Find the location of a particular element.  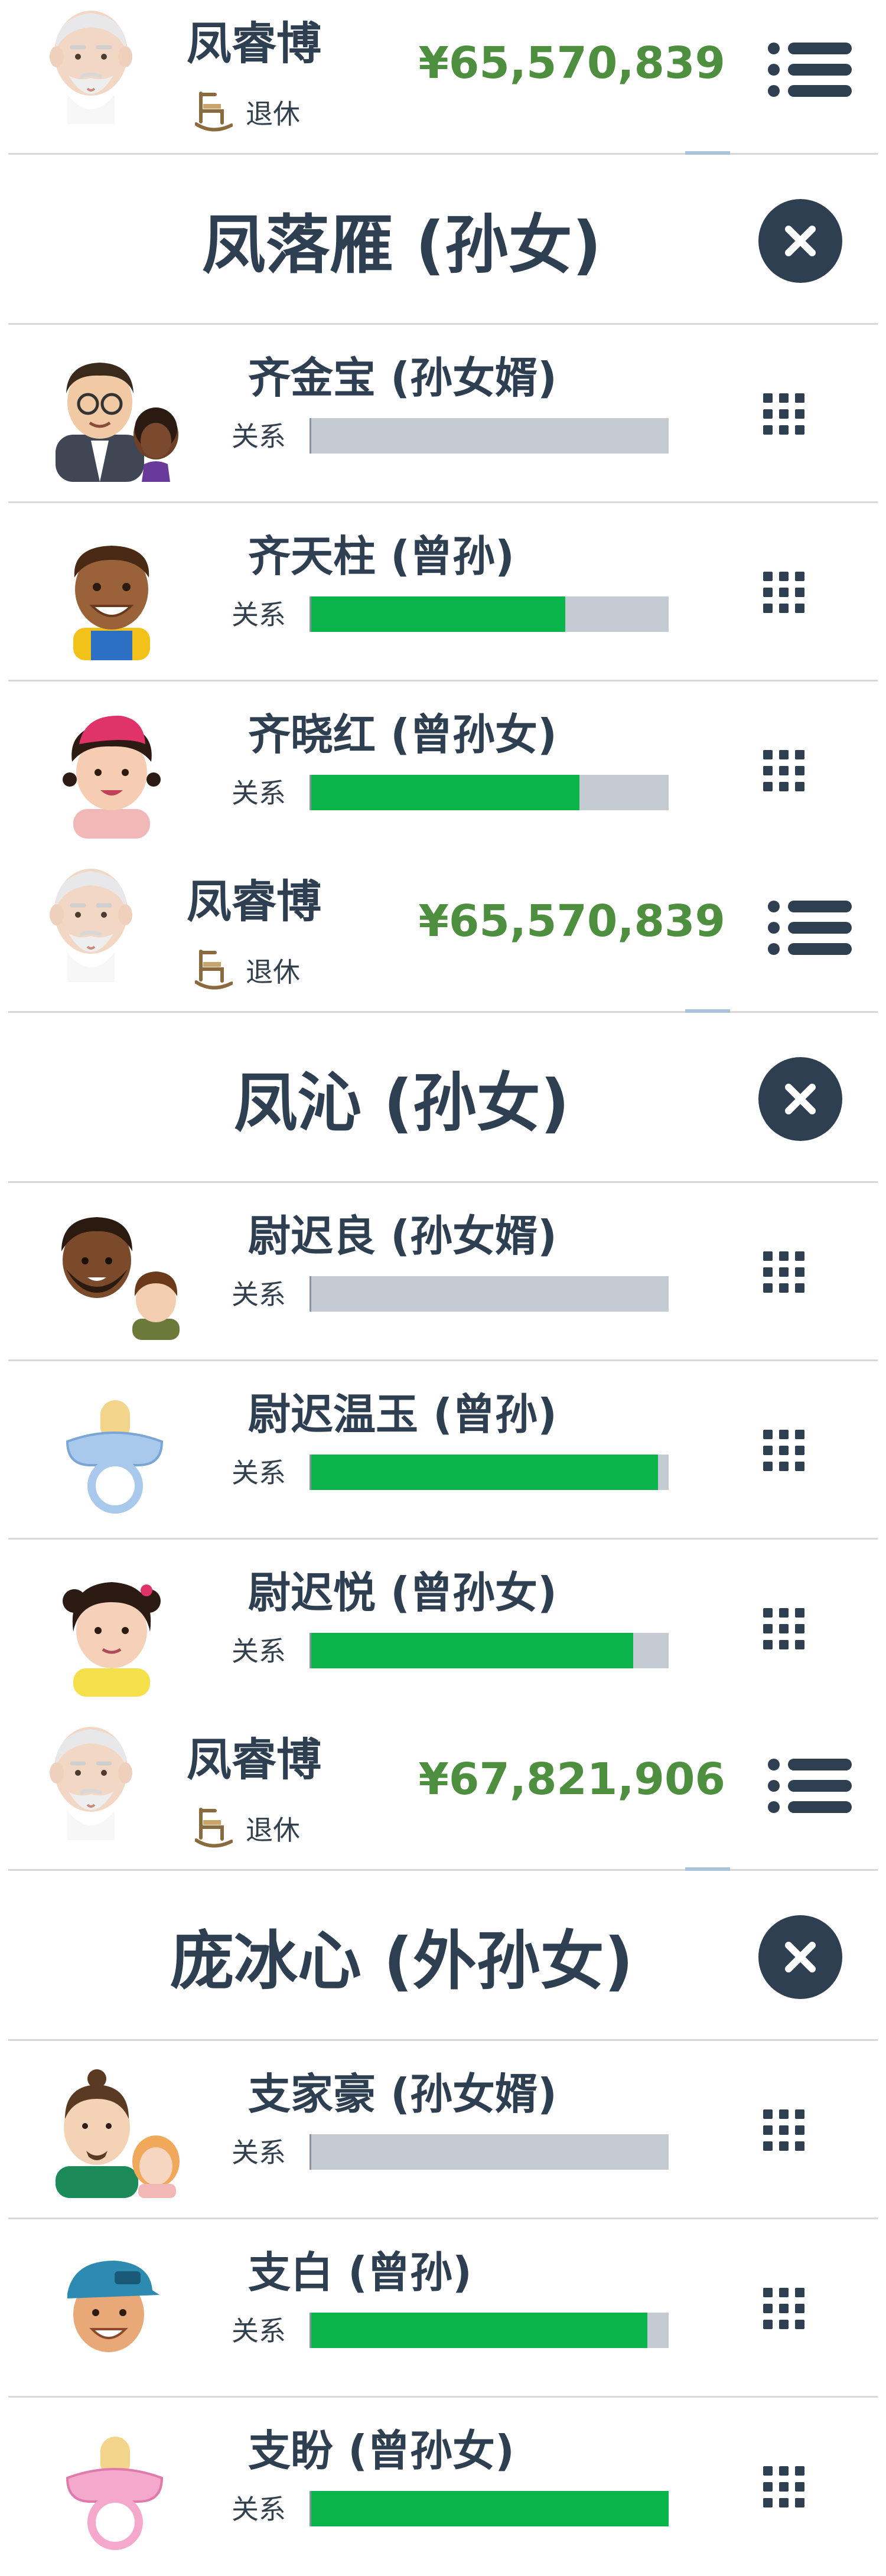

relative-name: 尉迟悦 (曾孙女) is located at coordinates (402, 1593).